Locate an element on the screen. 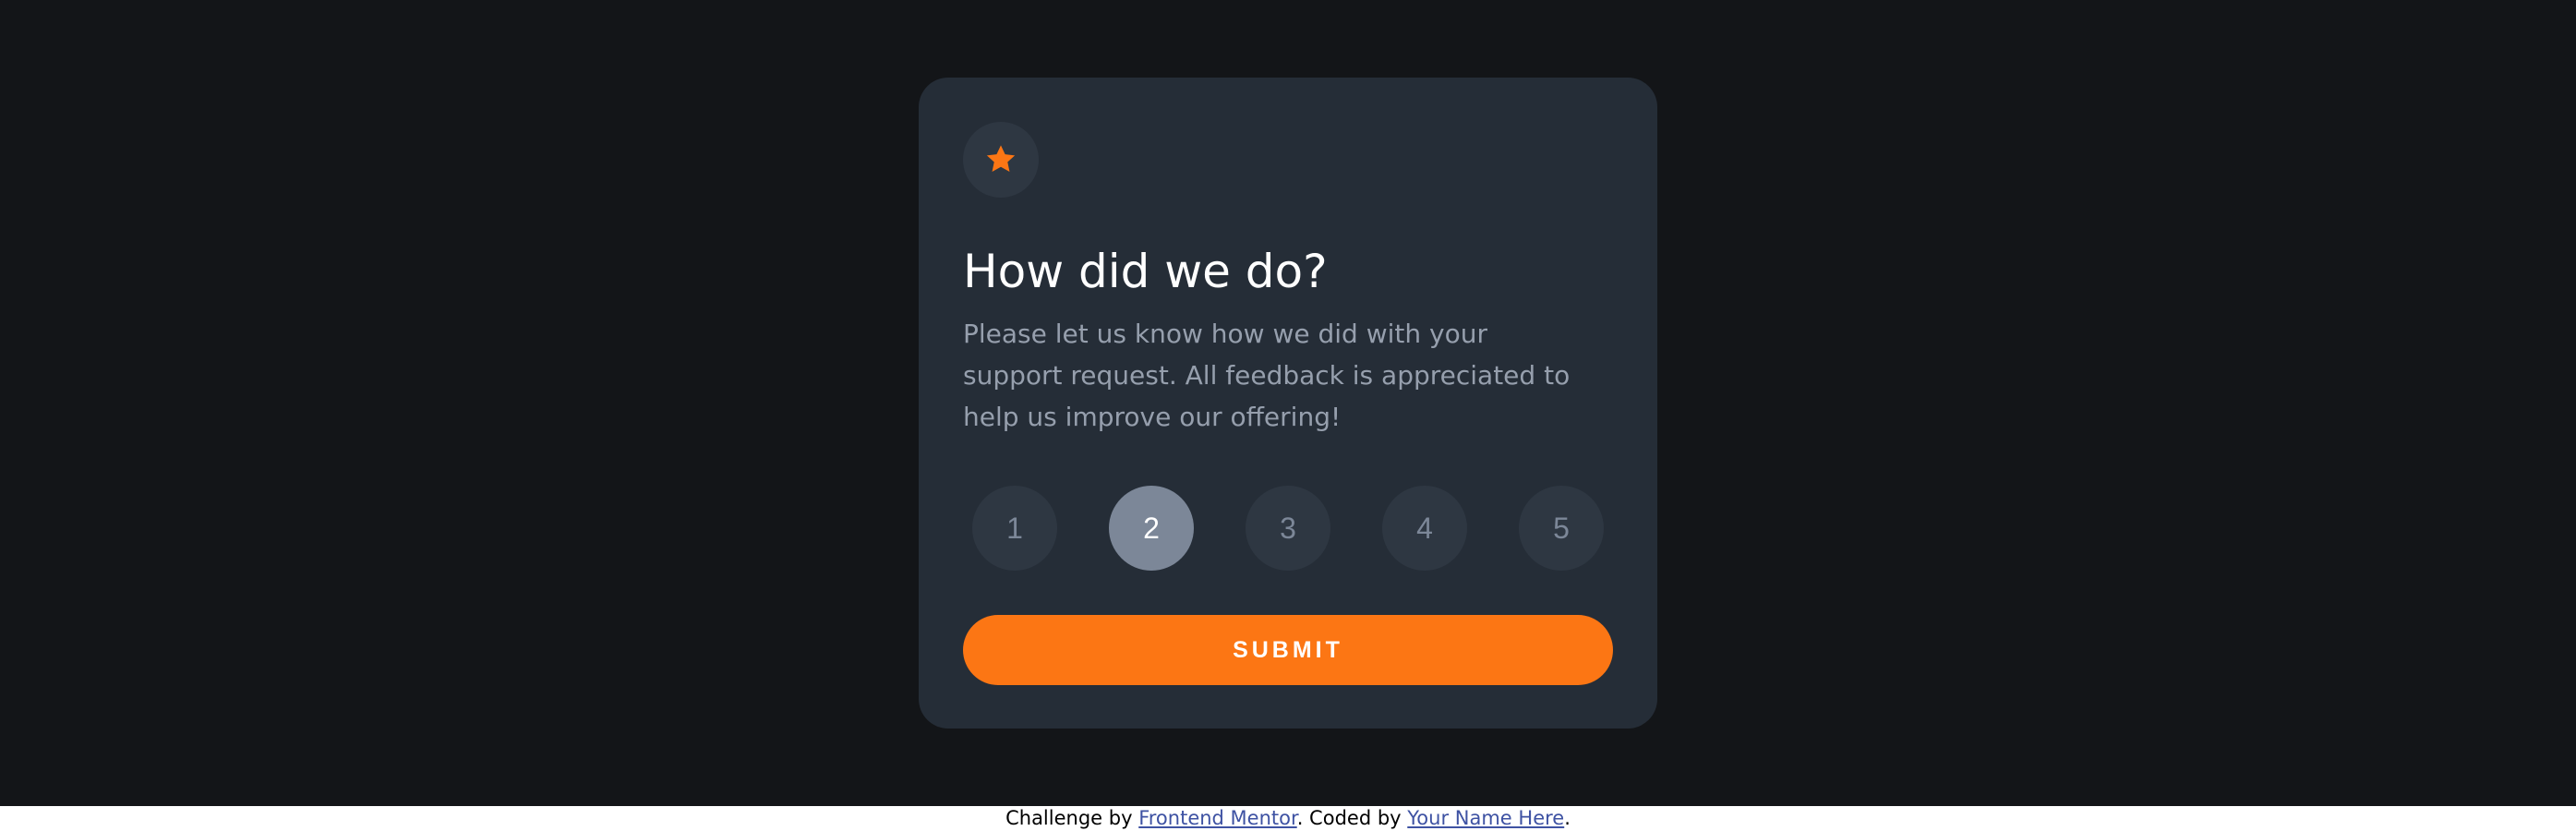  attribution-prefix: Challenge by is located at coordinates (1072, 818).